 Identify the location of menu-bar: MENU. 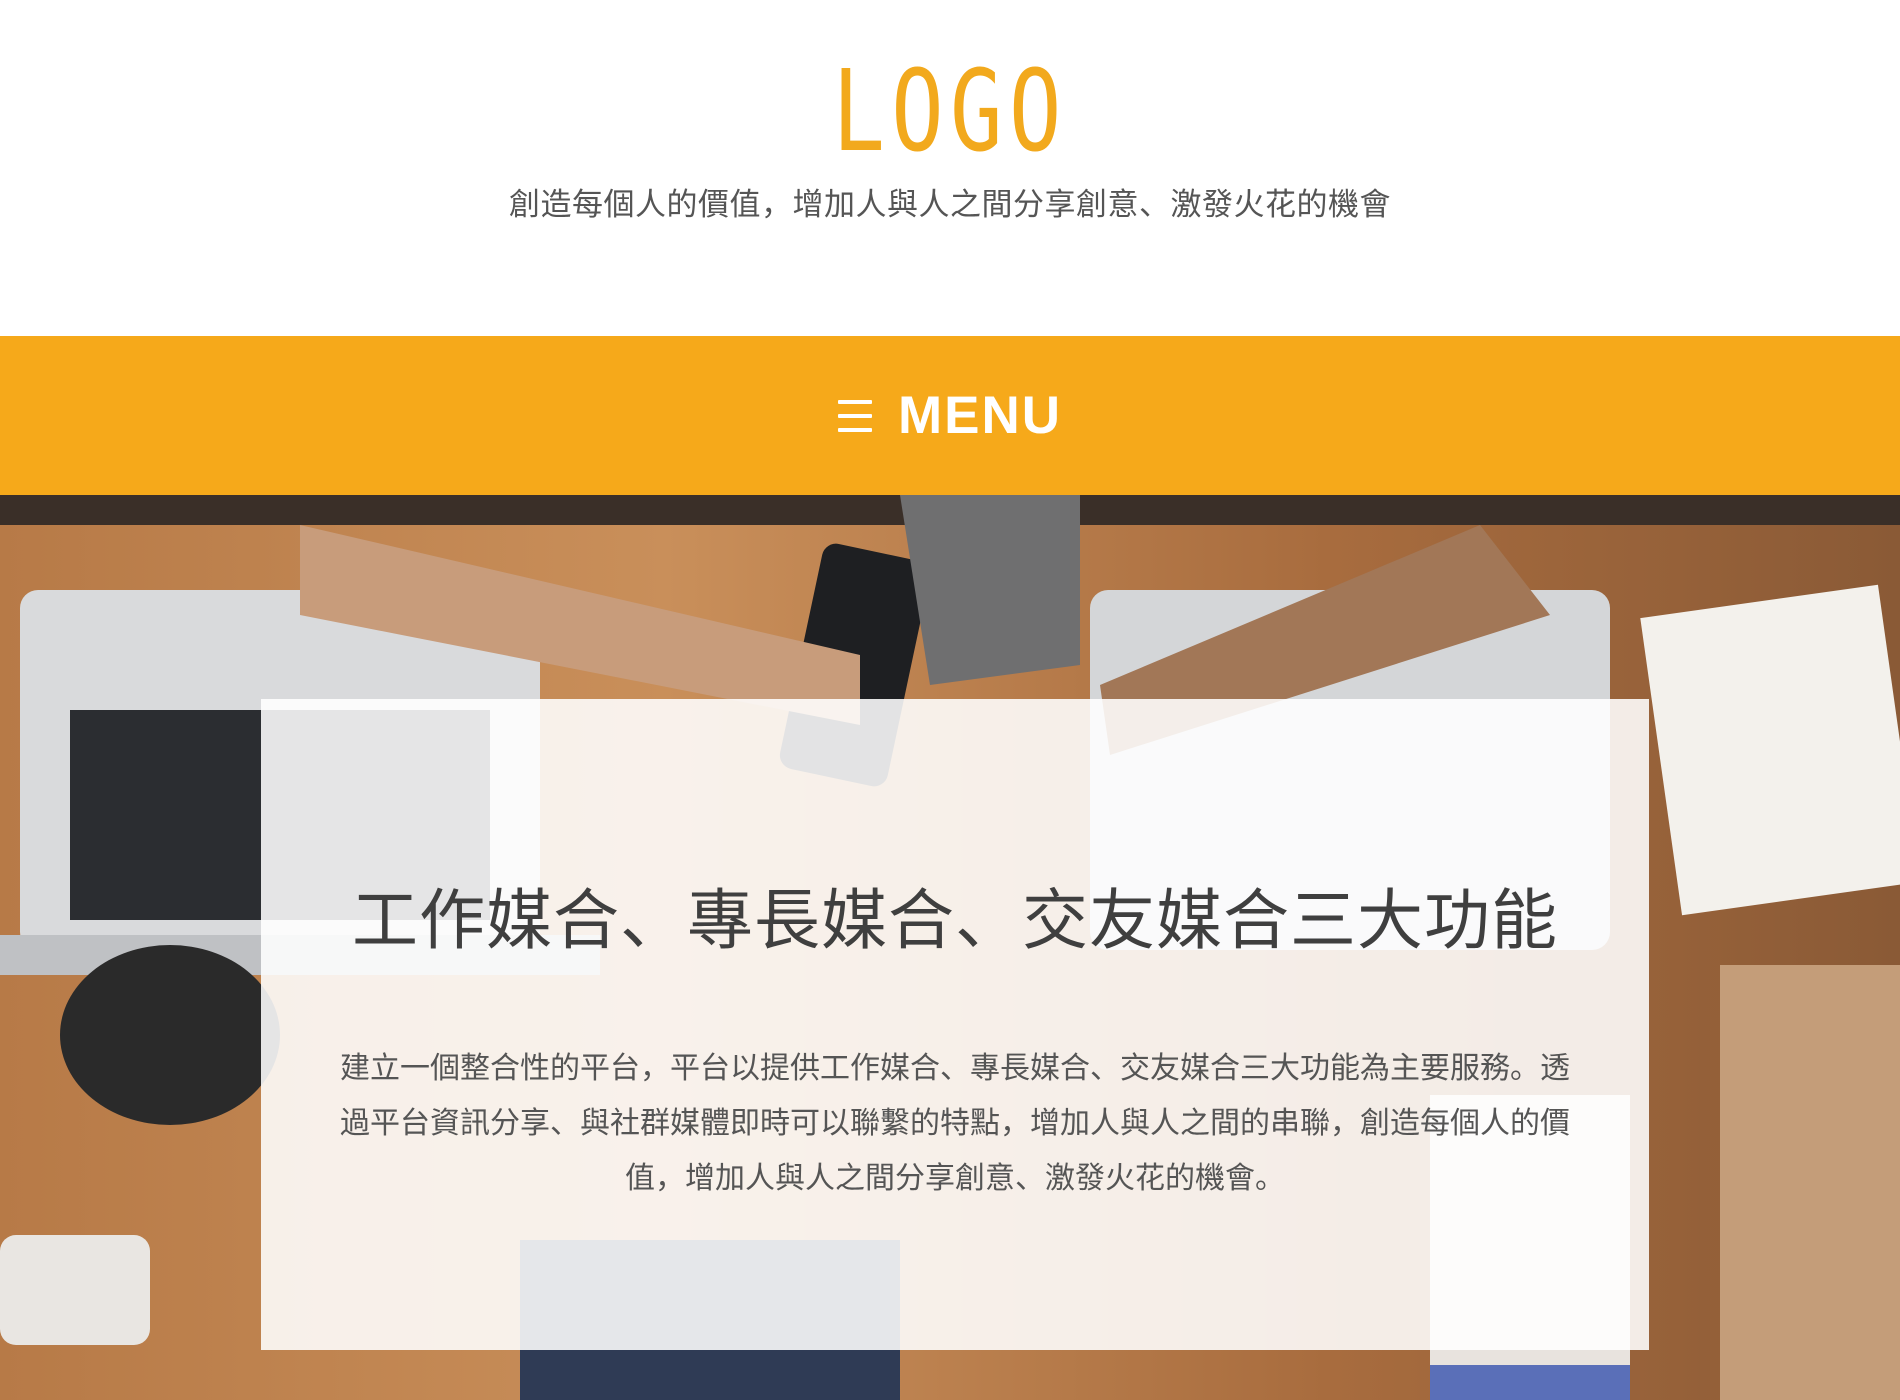
(950, 415).